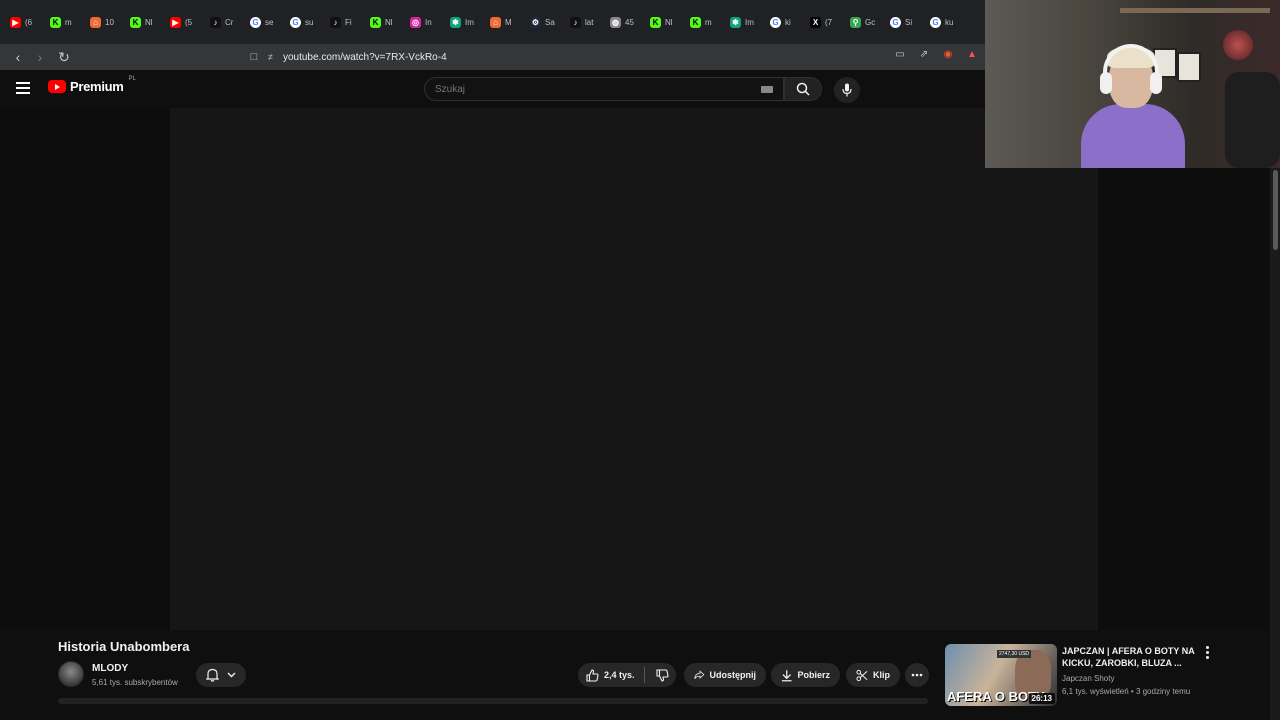  I want to click on url-text: youtube.com/watch?v=7RX-VckRo-4, so click(364, 57).